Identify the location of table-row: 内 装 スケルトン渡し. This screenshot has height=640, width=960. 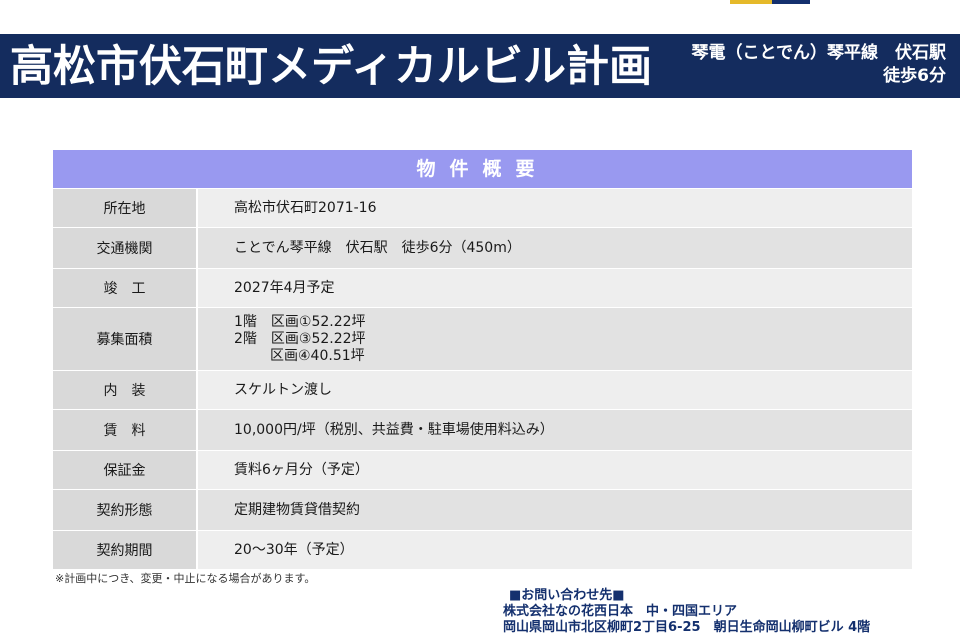
(482, 390).